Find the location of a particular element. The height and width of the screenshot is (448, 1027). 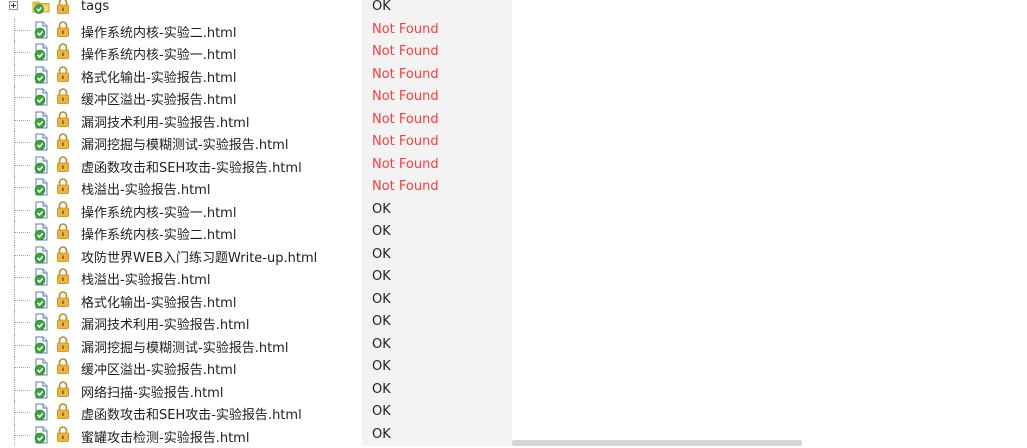

tree-row: 操作系统内核-实验二.html Not Found is located at coordinates (256, 29).